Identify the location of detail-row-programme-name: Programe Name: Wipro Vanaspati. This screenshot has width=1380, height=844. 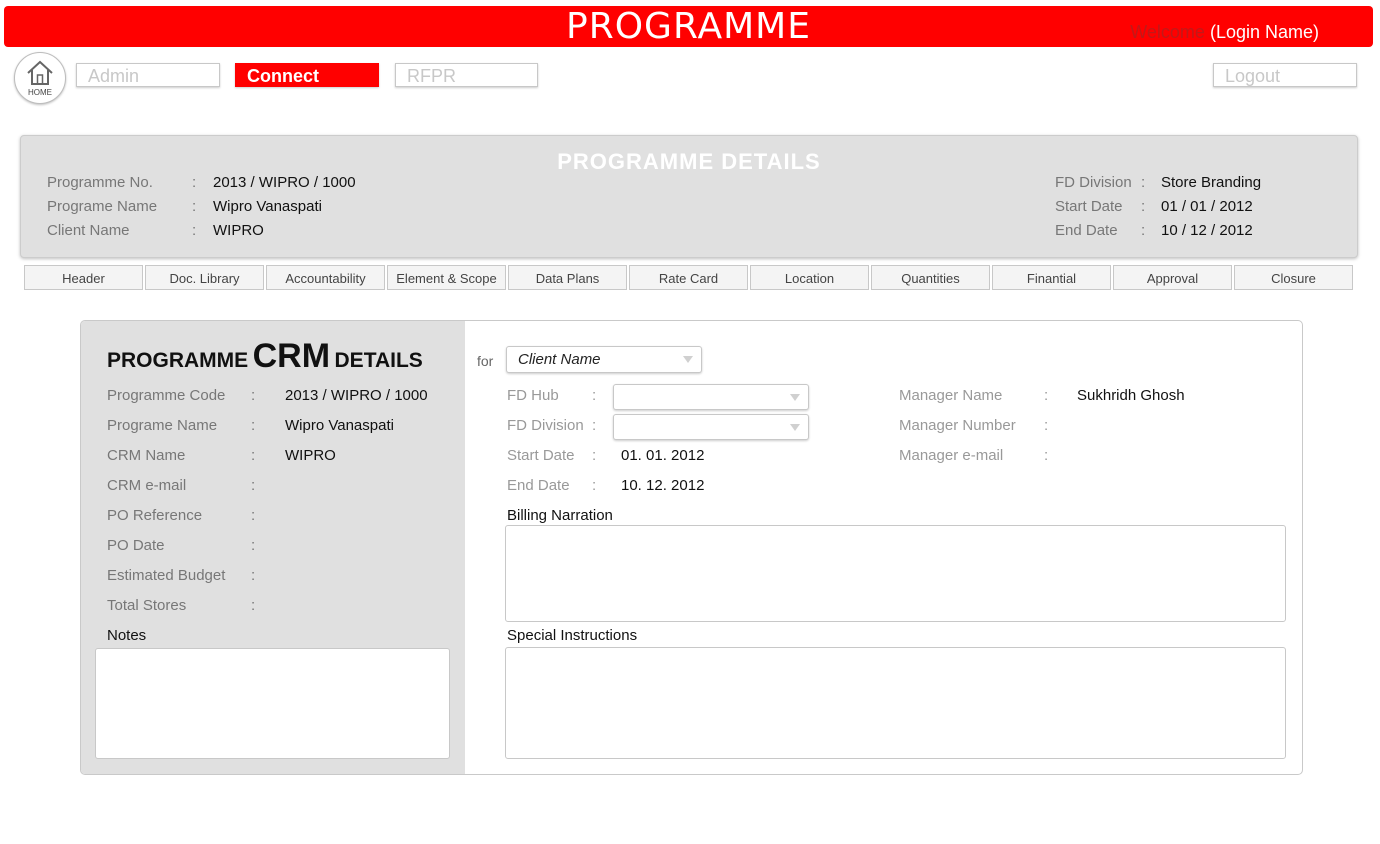
(184, 207).